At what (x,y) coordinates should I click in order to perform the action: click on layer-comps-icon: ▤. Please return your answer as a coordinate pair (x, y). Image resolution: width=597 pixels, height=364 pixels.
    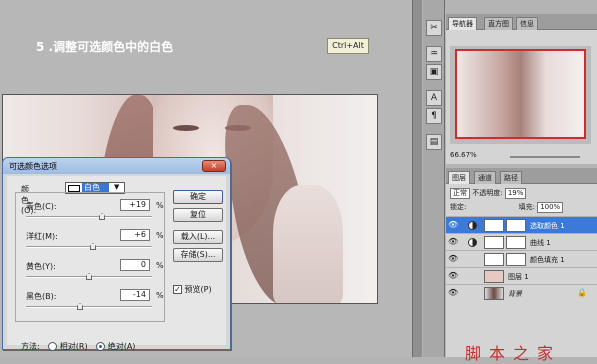
    Looking at the image, I should click on (434, 142).